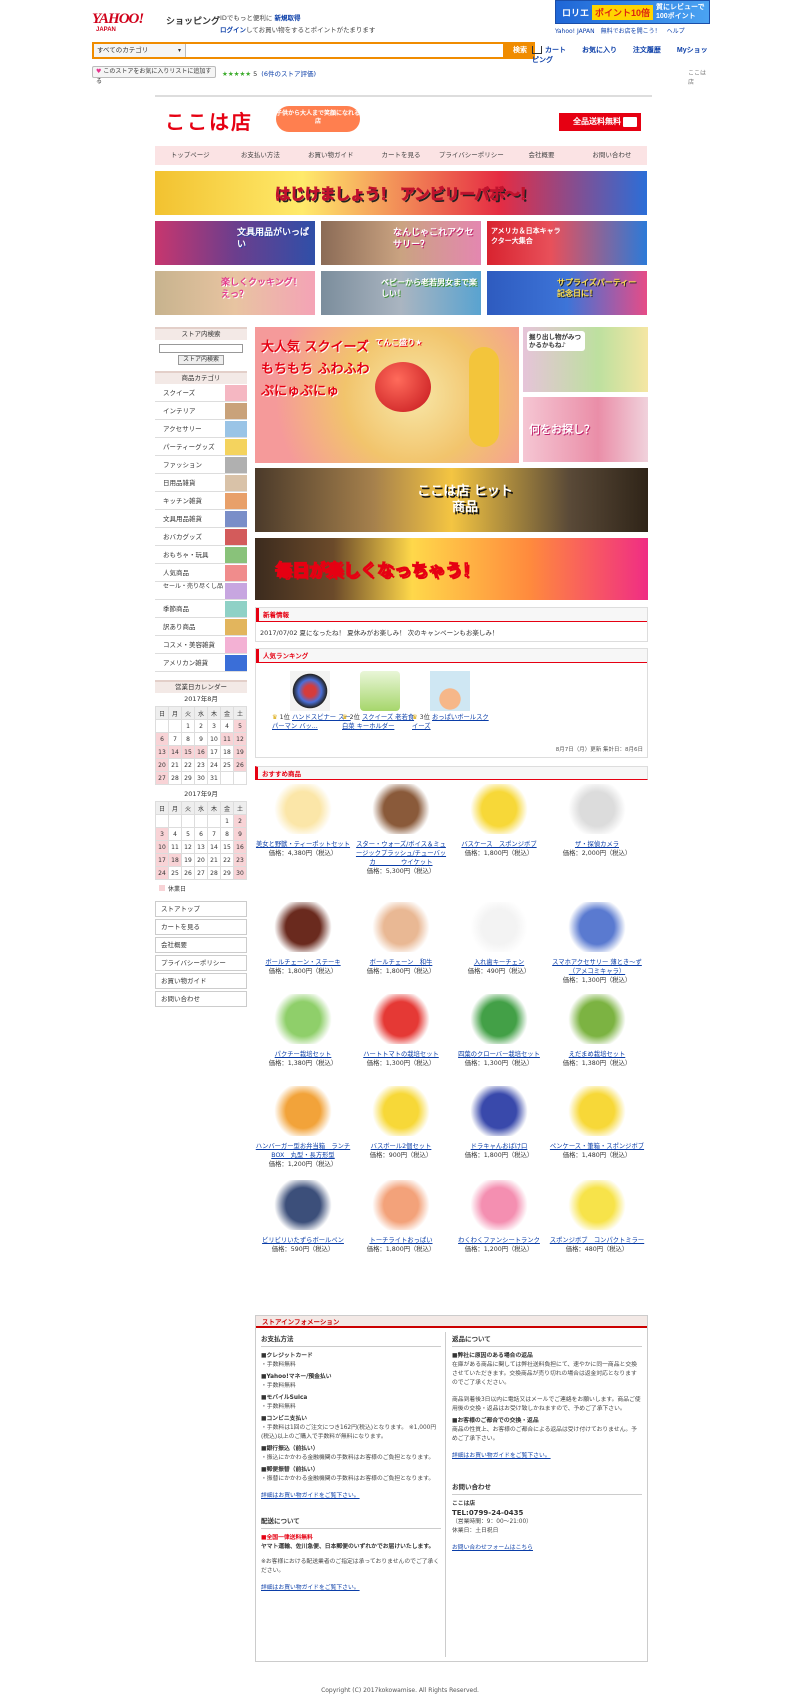 This screenshot has height=1697, width=800. What do you see at coordinates (201, 429) in the screenshot?
I see `category-item: アクセサリー` at bounding box center [201, 429].